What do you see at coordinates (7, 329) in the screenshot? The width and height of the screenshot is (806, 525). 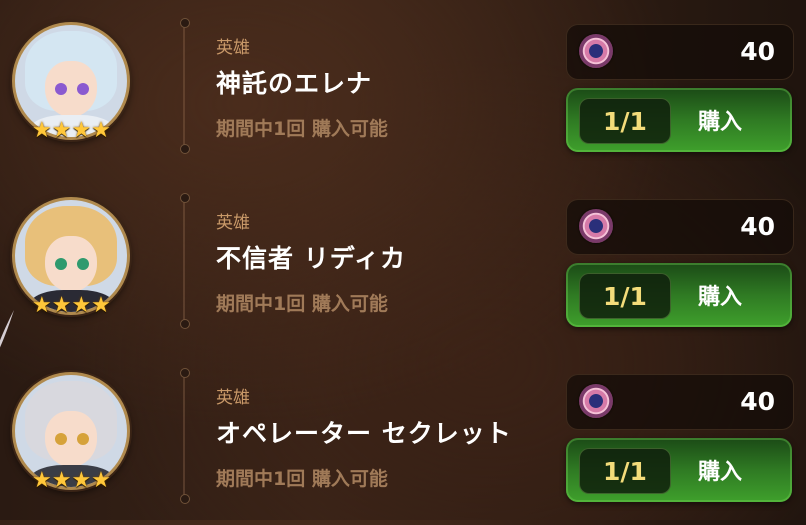 I see `feather-decoration-icon` at bounding box center [7, 329].